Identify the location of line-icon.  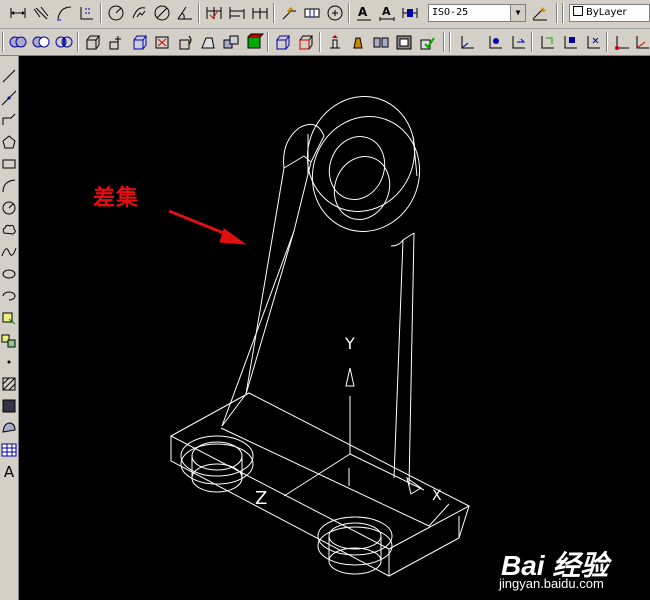
(9, 76).